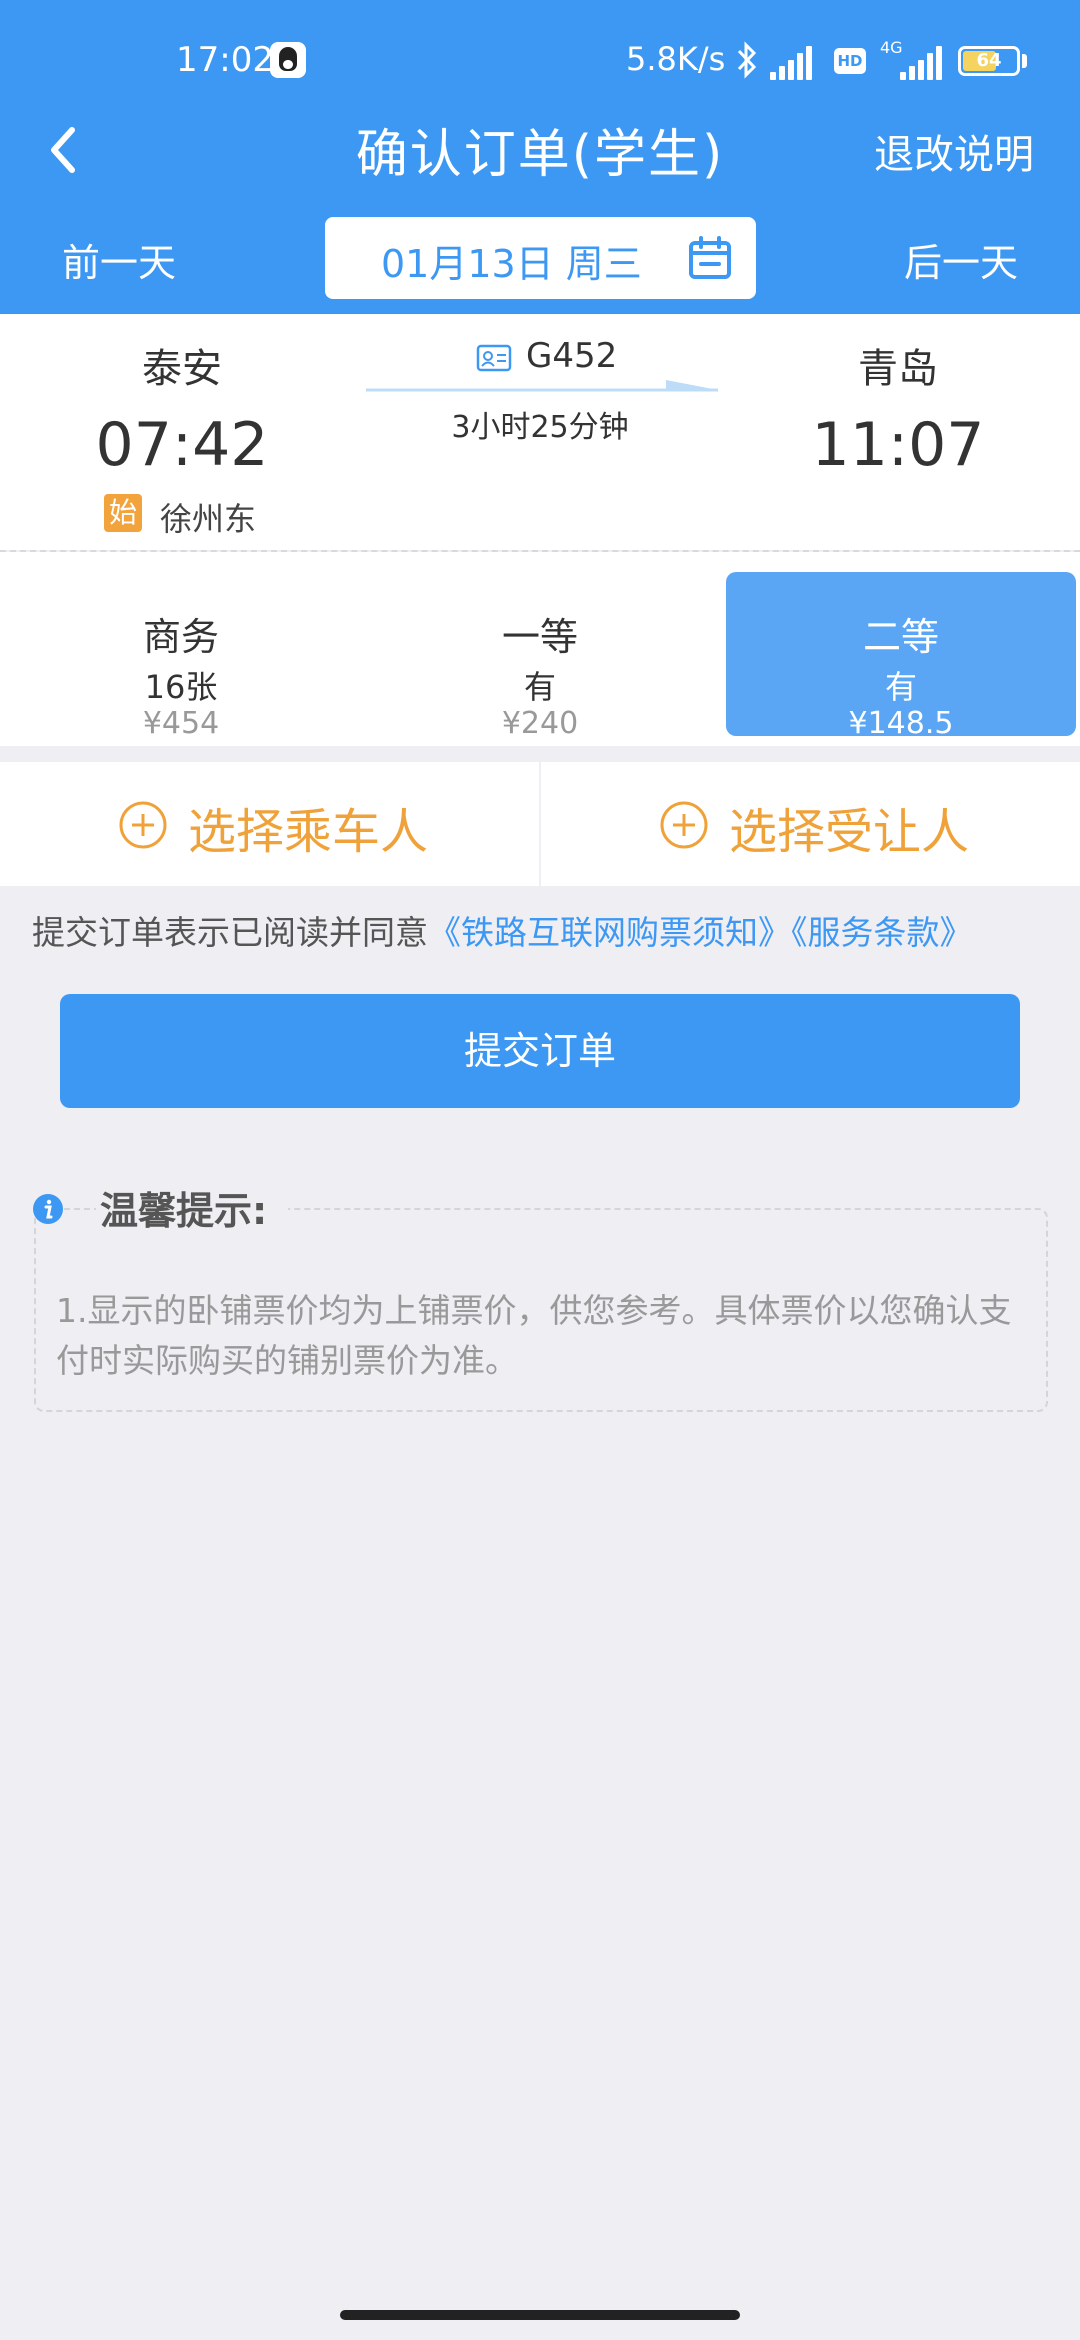  What do you see at coordinates (494, 358) in the screenshot?
I see `id-card-icon` at bounding box center [494, 358].